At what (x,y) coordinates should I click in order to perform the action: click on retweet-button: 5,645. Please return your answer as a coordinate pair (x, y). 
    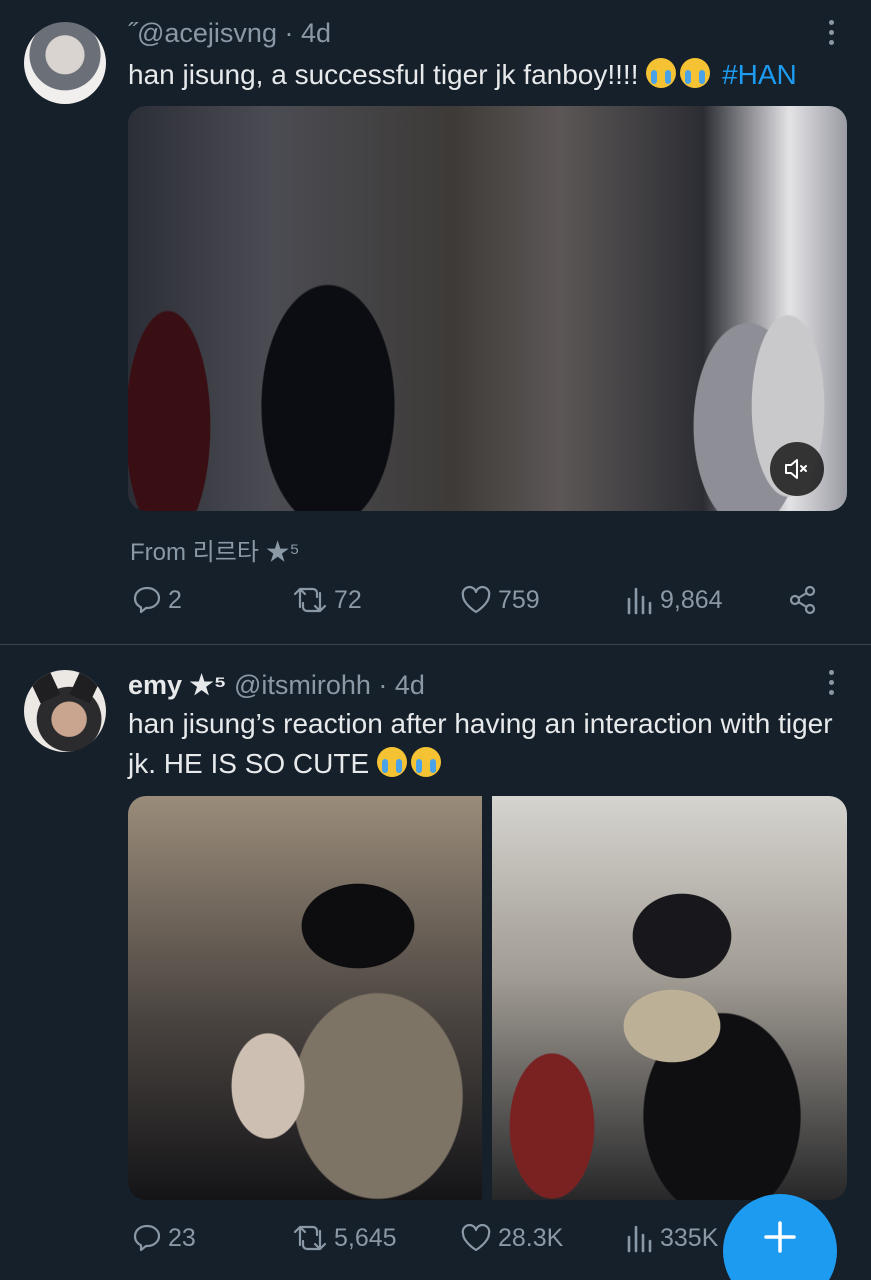
    Looking at the image, I should click on (344, 1238).